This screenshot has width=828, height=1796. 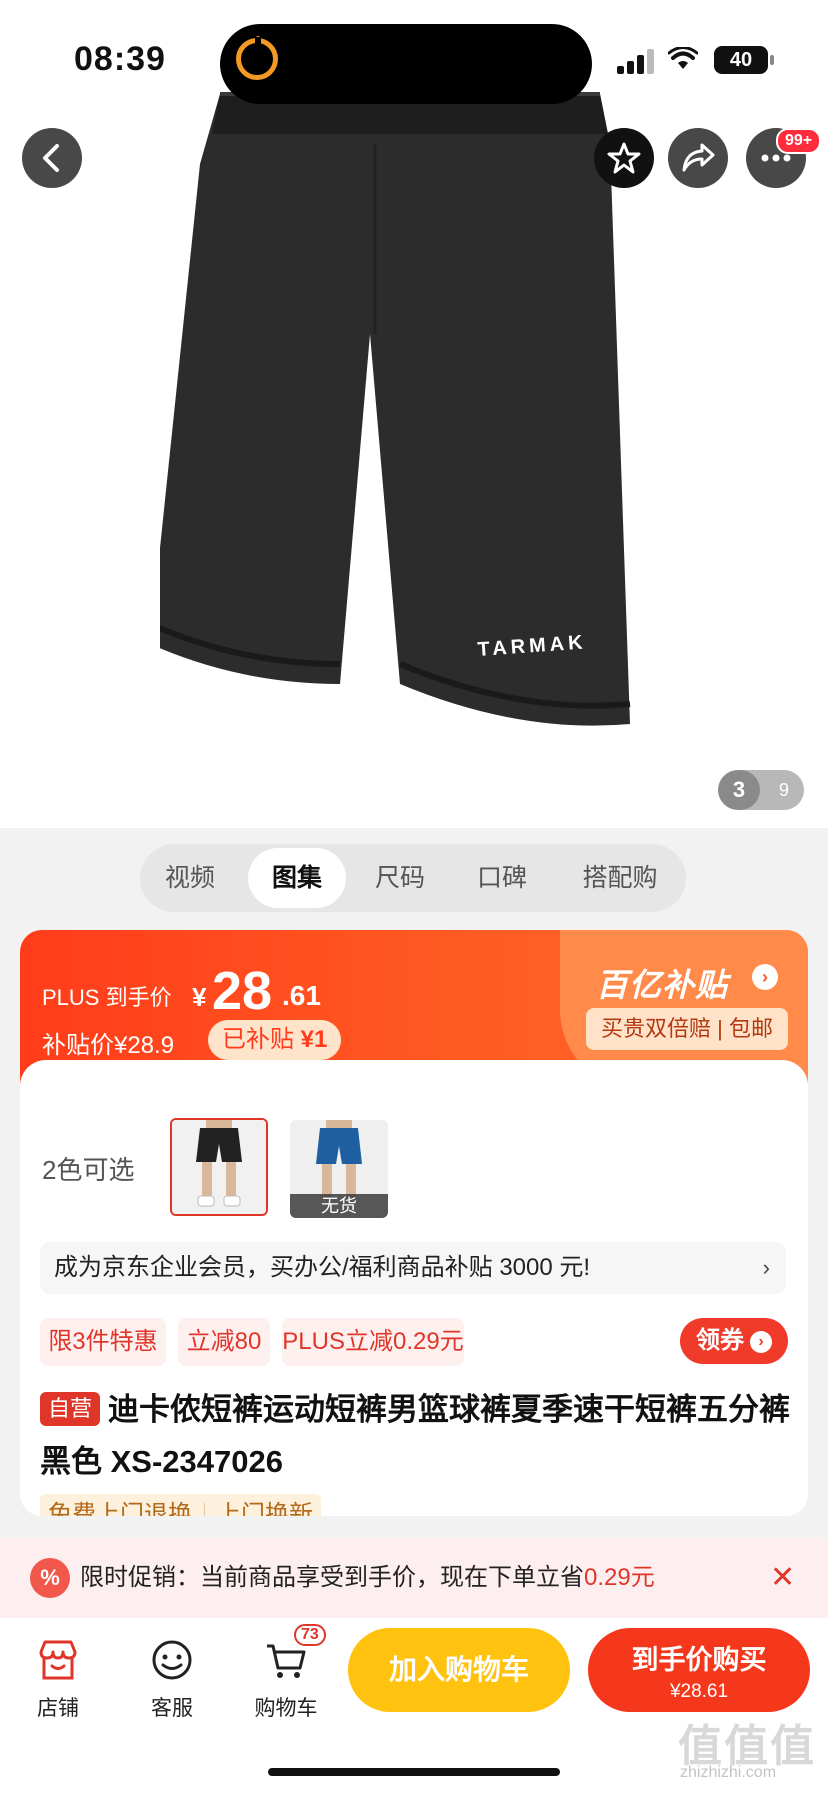 I want to click on price-decimal: .61, so click(x=301, y=995).